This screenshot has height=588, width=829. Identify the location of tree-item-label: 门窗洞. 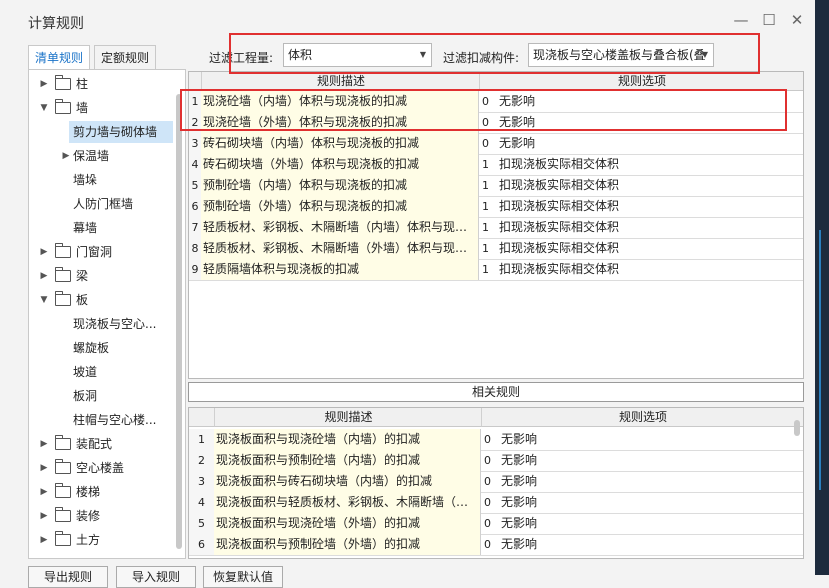
(94, 252).